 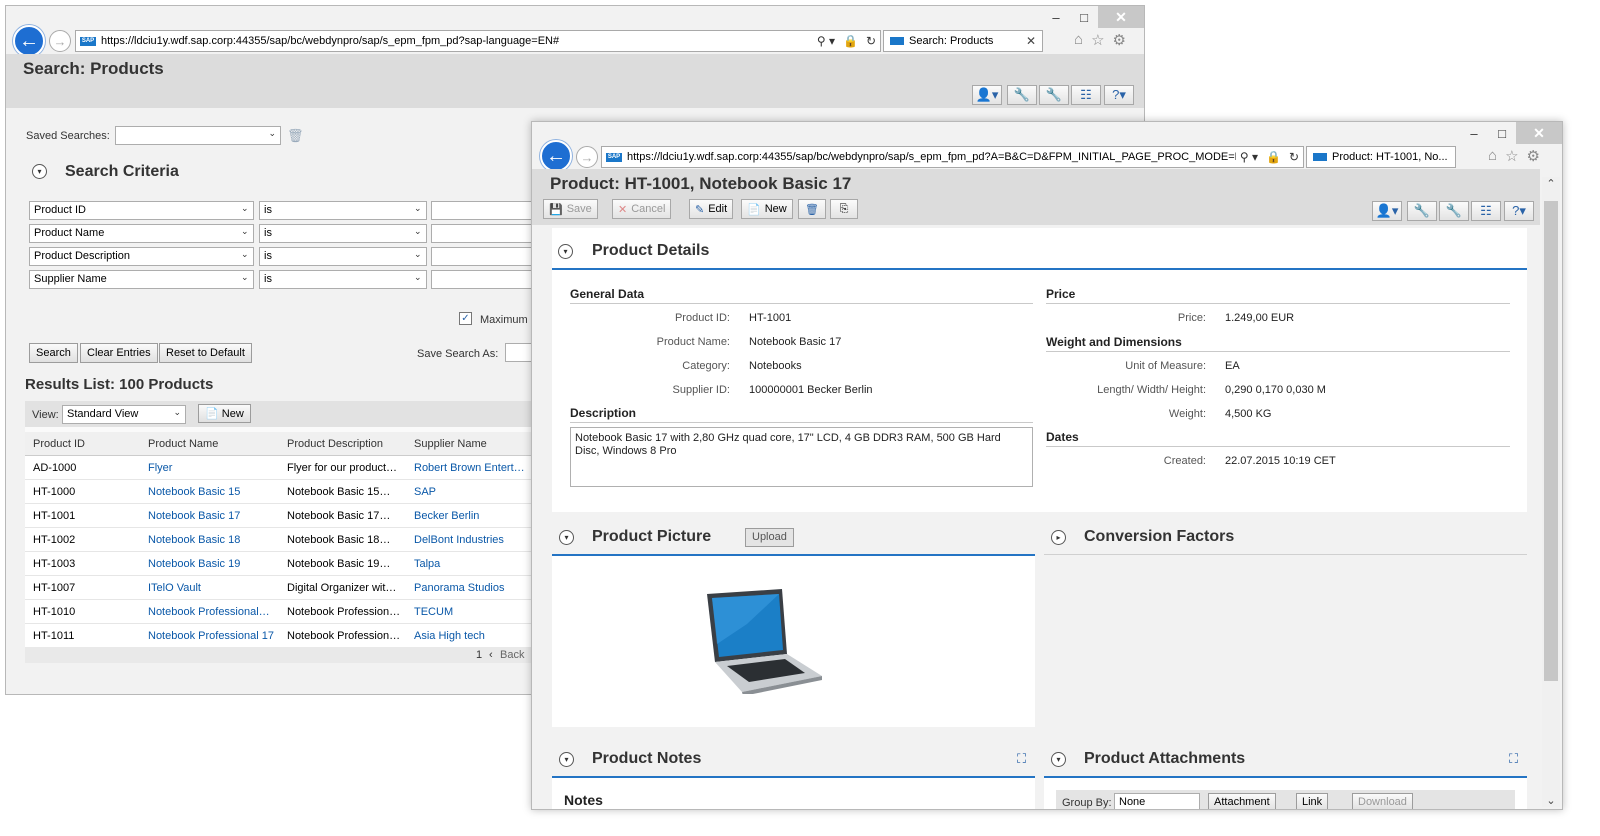 What do you see at coordinates (711, 209) in the screenshot?
I see `edit-button: ✎ Edit` at bounding box center [711, 209].